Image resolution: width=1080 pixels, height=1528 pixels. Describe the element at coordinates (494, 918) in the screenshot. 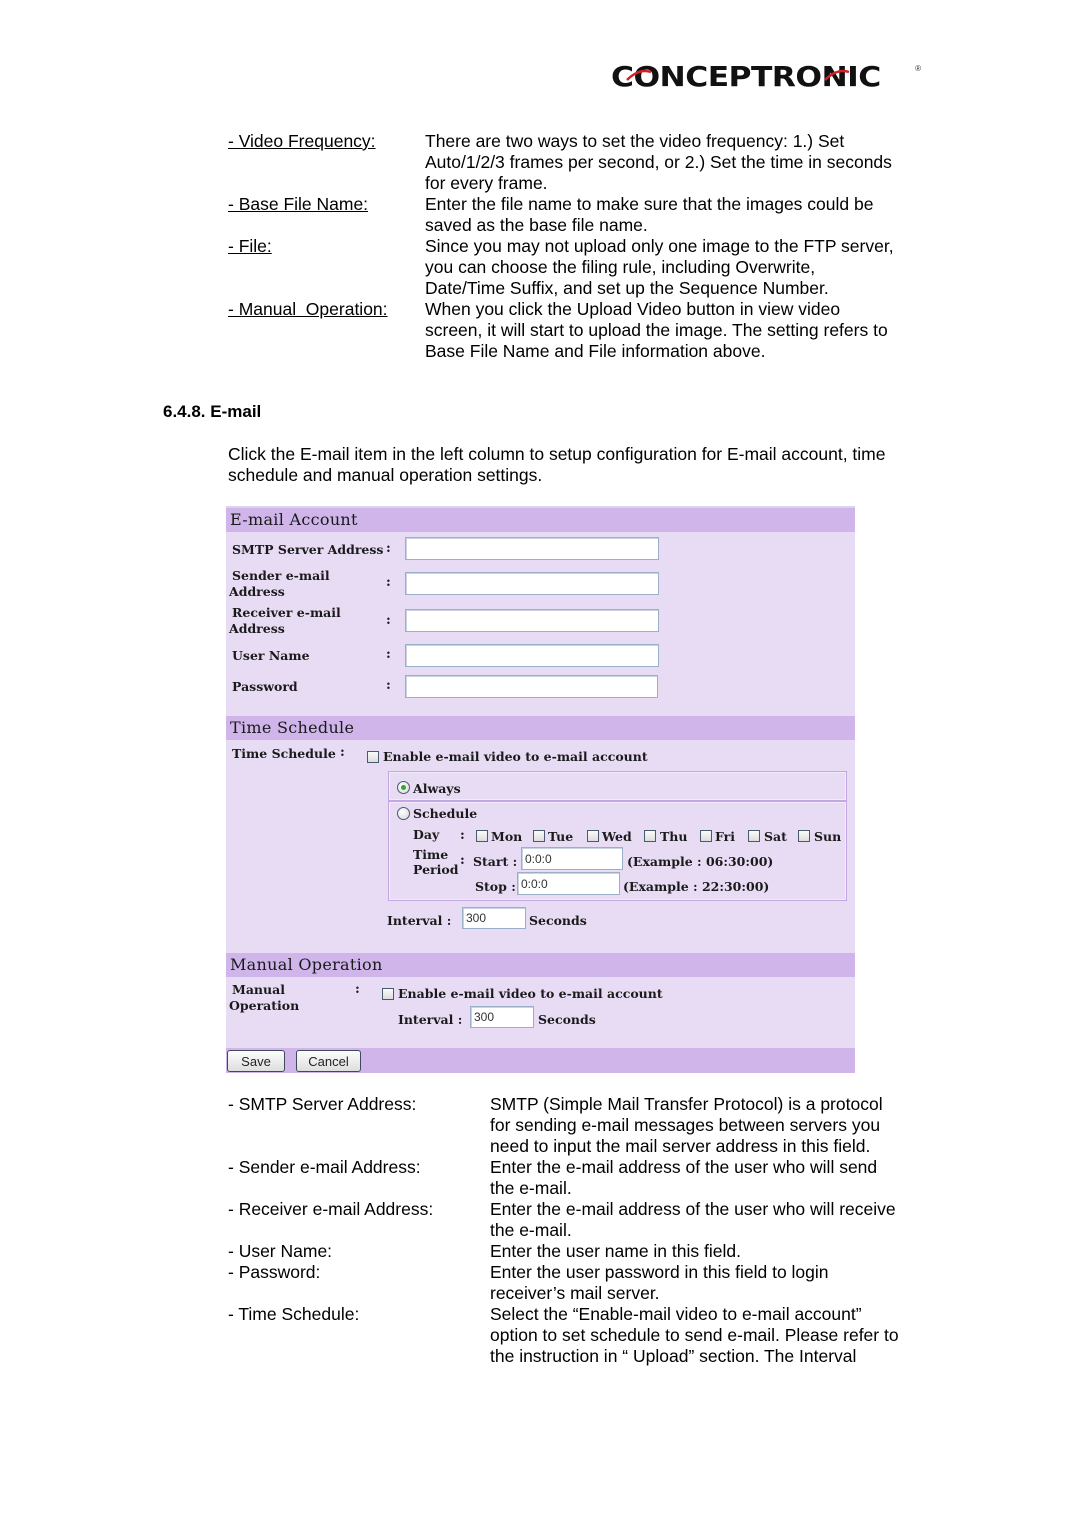

I see `time-schedule-interval-input` at that location.